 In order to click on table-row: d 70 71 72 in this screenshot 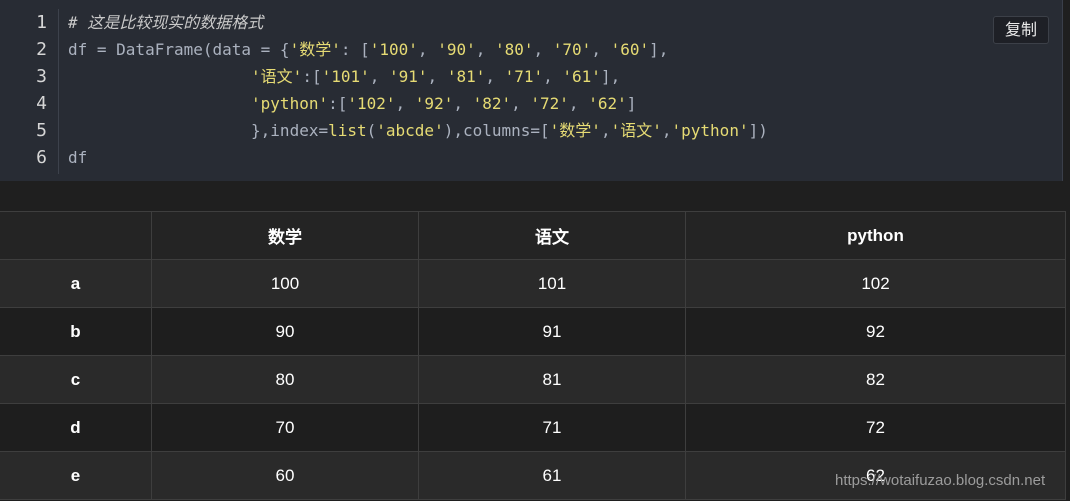, I will do `click(533, 427)`.